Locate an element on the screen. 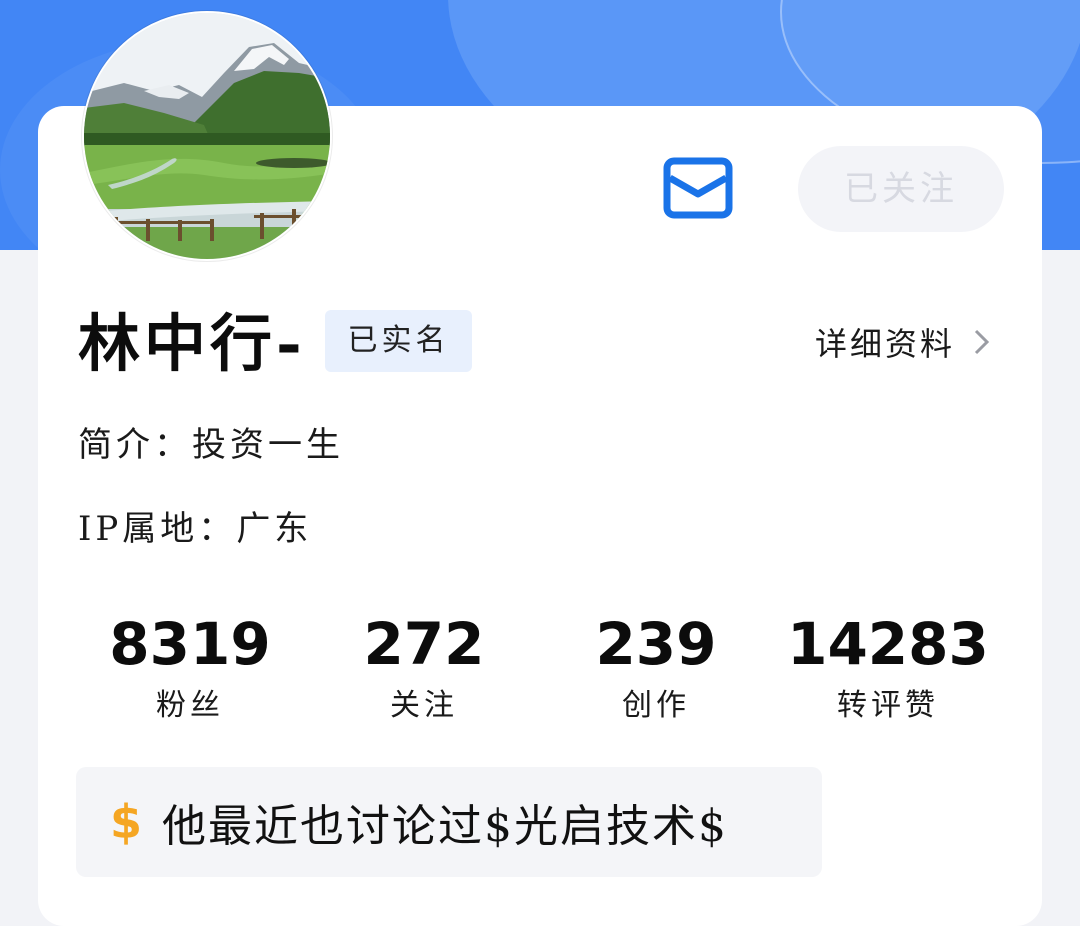 This screenshot has height=926, width=1080. mail-icon is located at coordinates (698, 188).